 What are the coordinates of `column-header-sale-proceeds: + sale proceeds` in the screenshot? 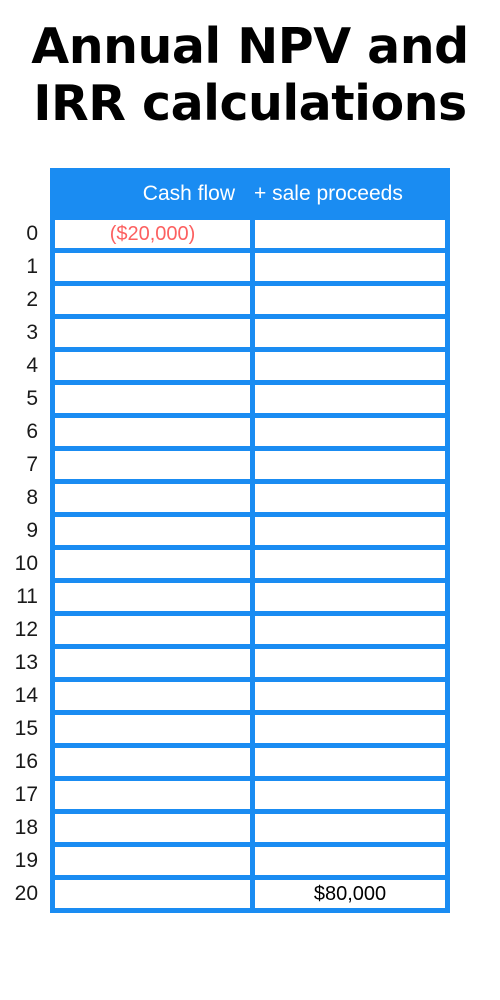 It's located at (328, 193).